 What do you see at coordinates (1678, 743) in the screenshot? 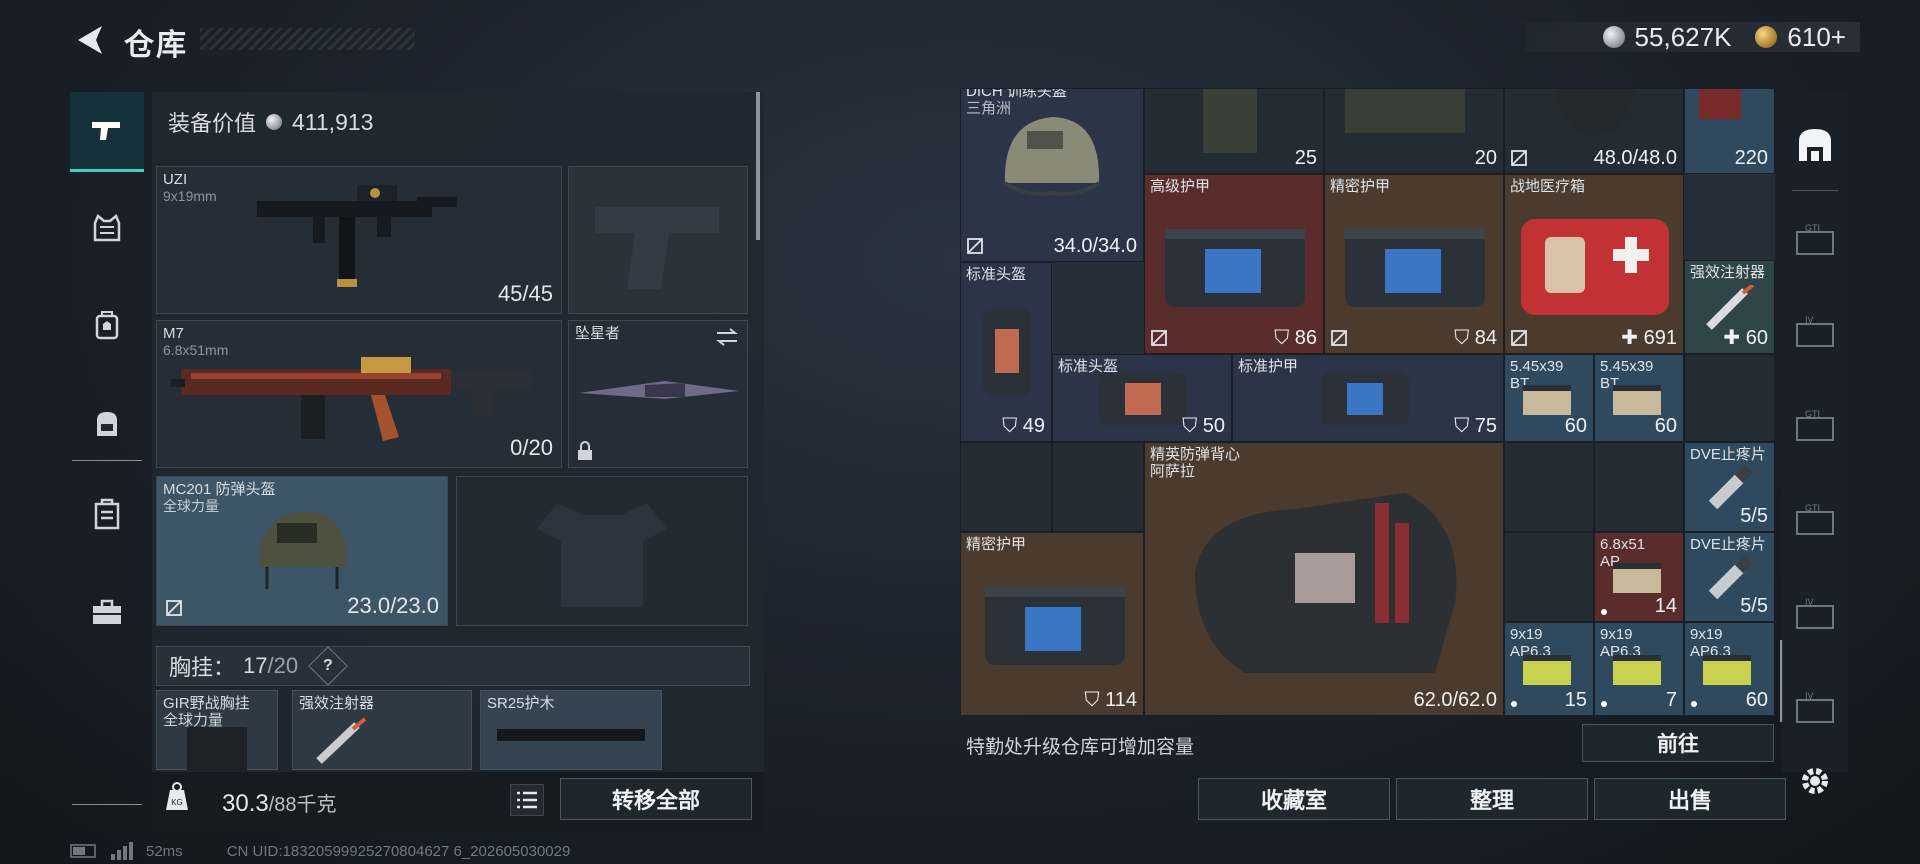
I see `goto-button: 前往` at bounding box center [1678, 743].